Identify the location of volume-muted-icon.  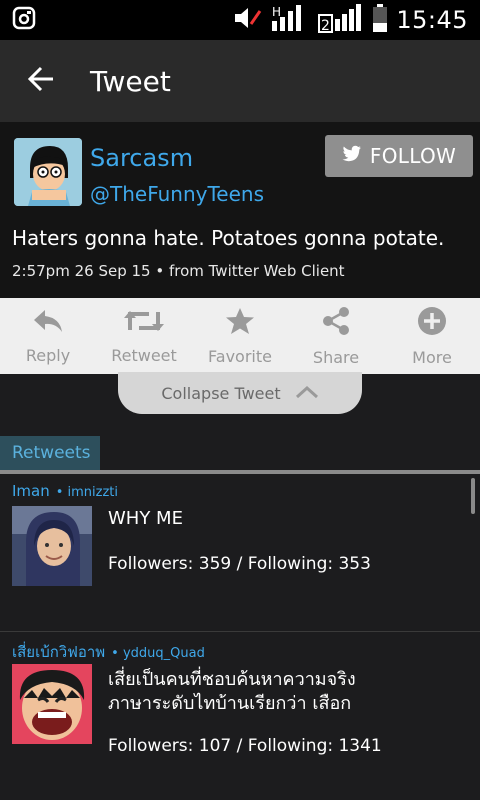
(247, 20).